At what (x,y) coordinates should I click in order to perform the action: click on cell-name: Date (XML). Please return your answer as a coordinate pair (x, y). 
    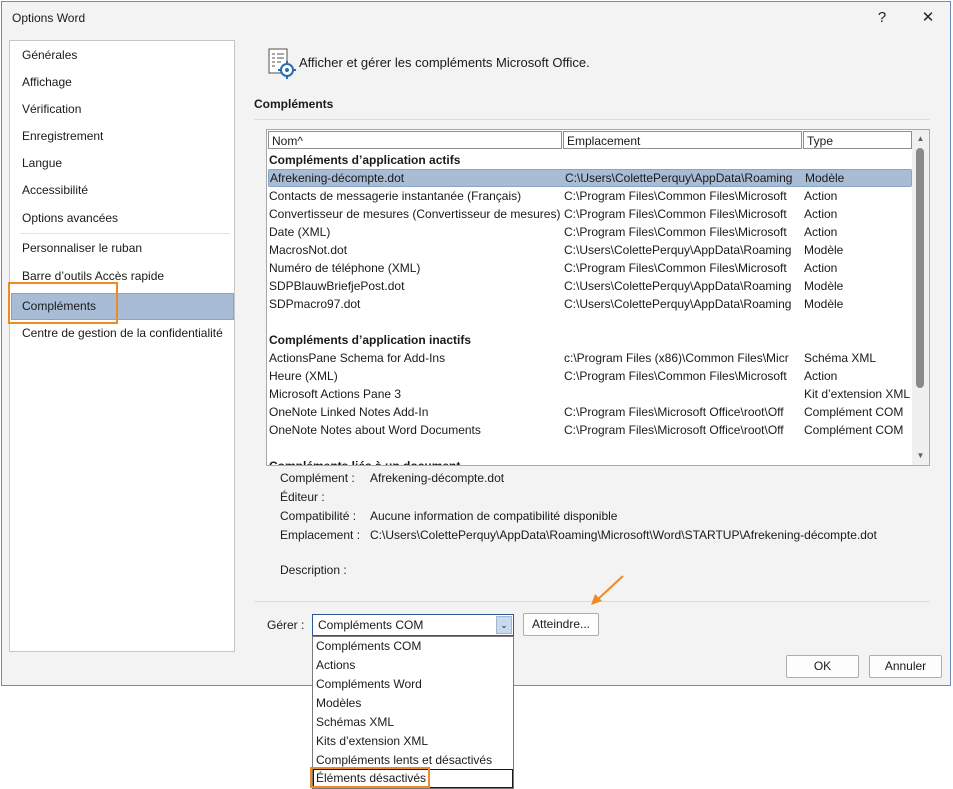
    Looking at the image, I should click on (300, 232).